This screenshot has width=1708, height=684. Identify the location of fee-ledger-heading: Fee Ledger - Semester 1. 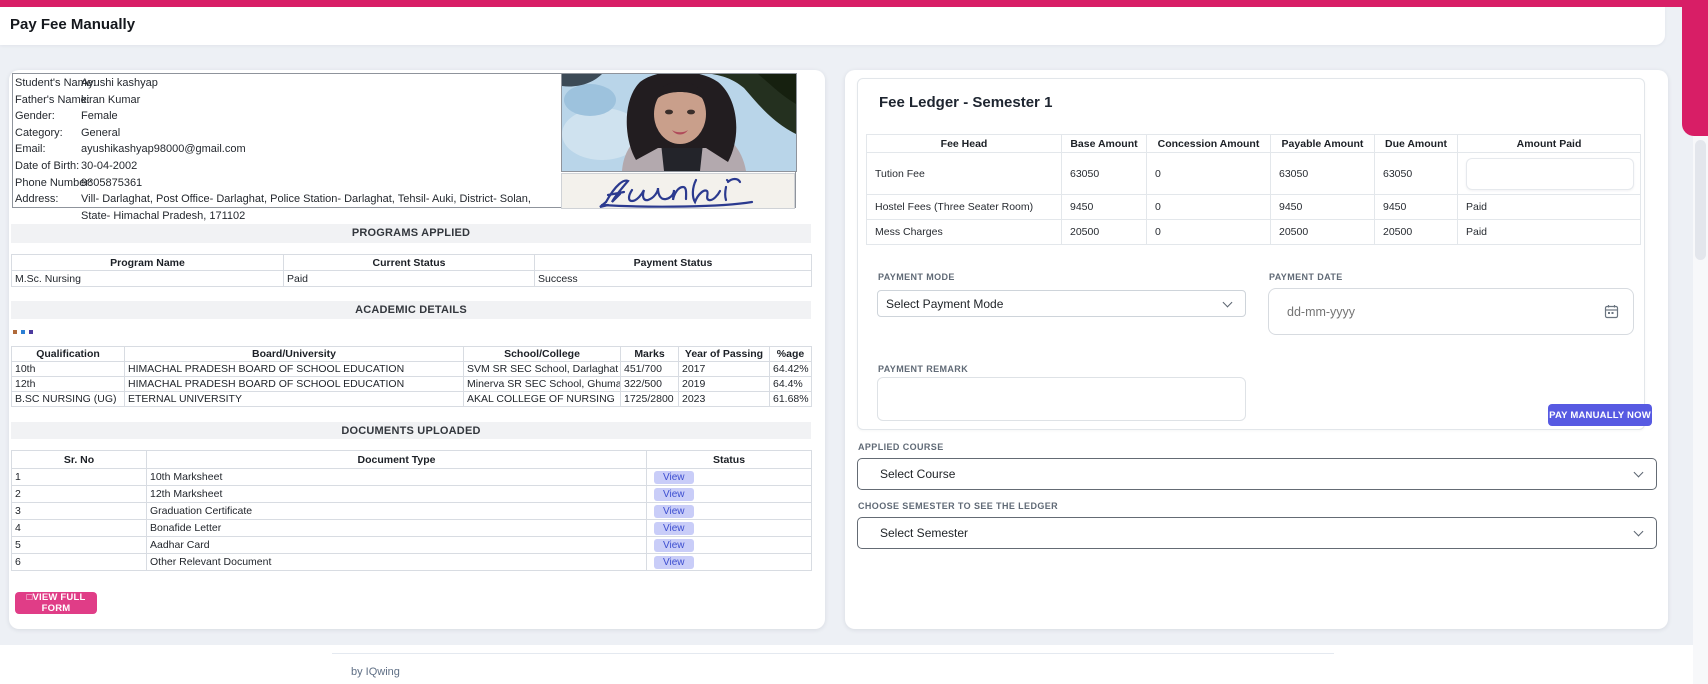
(966, 102).